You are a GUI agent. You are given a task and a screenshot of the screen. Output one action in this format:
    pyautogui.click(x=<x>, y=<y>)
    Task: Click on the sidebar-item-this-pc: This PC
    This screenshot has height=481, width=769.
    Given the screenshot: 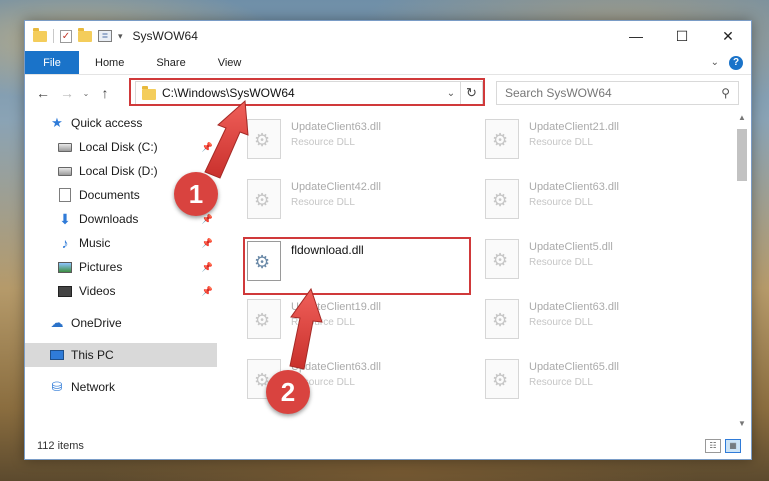 What is the action you would take?
    pyautogui.click(x=121, y=355)
    